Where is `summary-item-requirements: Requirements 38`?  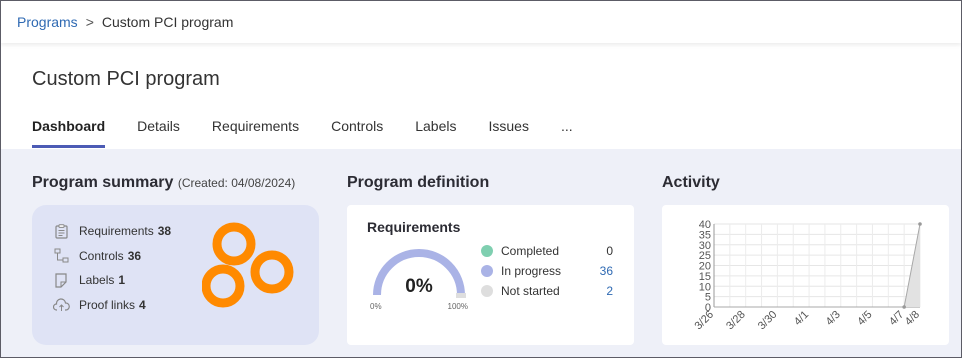
summary-item-requirements: Requirements 38 is located at coordinates (111, 231).